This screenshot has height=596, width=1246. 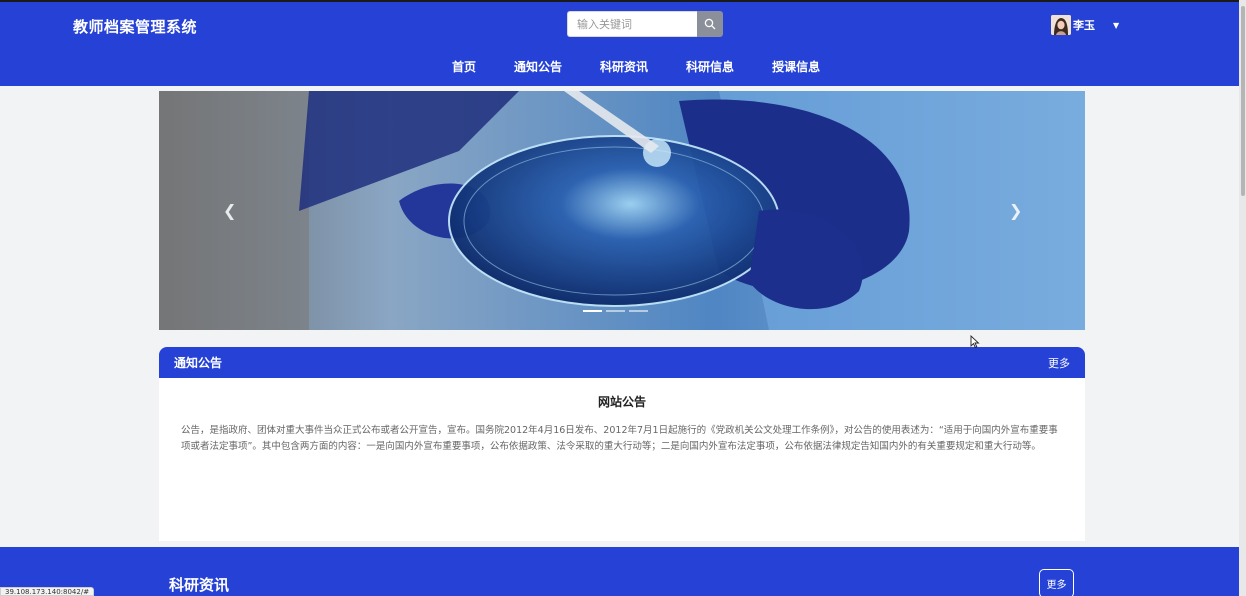 What do you see at coordinates (1116, 25) in the screenshot?
I see `caret-down-icon: ▼` at bounding box center [1116, 25].